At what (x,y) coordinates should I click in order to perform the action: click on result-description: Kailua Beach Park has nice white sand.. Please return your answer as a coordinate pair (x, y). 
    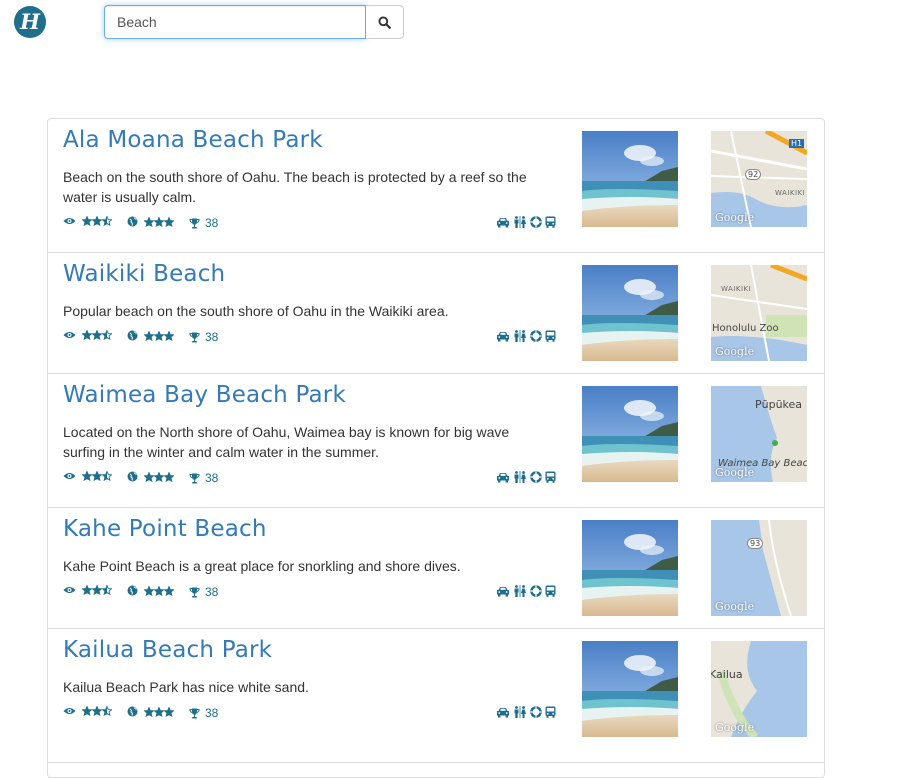
    Looking at the image, I should click on (186, 687).